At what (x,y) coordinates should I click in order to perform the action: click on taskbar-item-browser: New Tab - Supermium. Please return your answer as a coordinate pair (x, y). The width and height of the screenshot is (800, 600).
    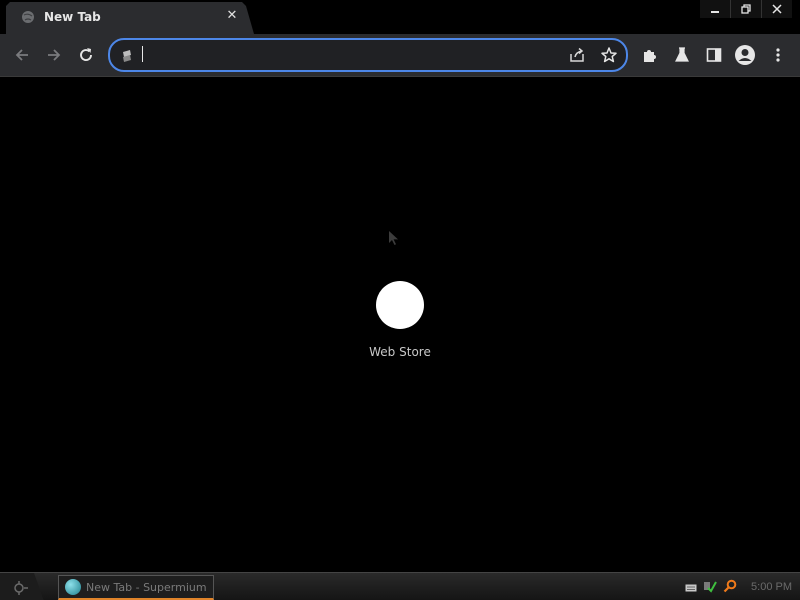
    Looking at the image, I should click on (136, 587).